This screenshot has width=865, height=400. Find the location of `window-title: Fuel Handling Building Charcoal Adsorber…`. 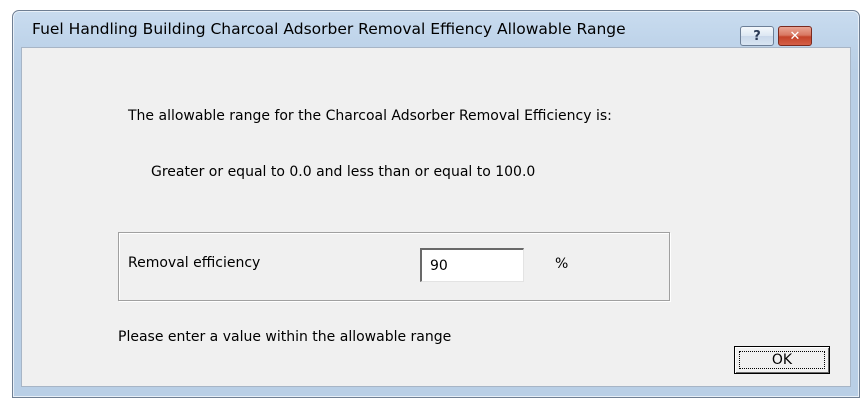

window-title: Fuel Handling Building Charcoal Adsorber… is located at coordinates (329, 29).